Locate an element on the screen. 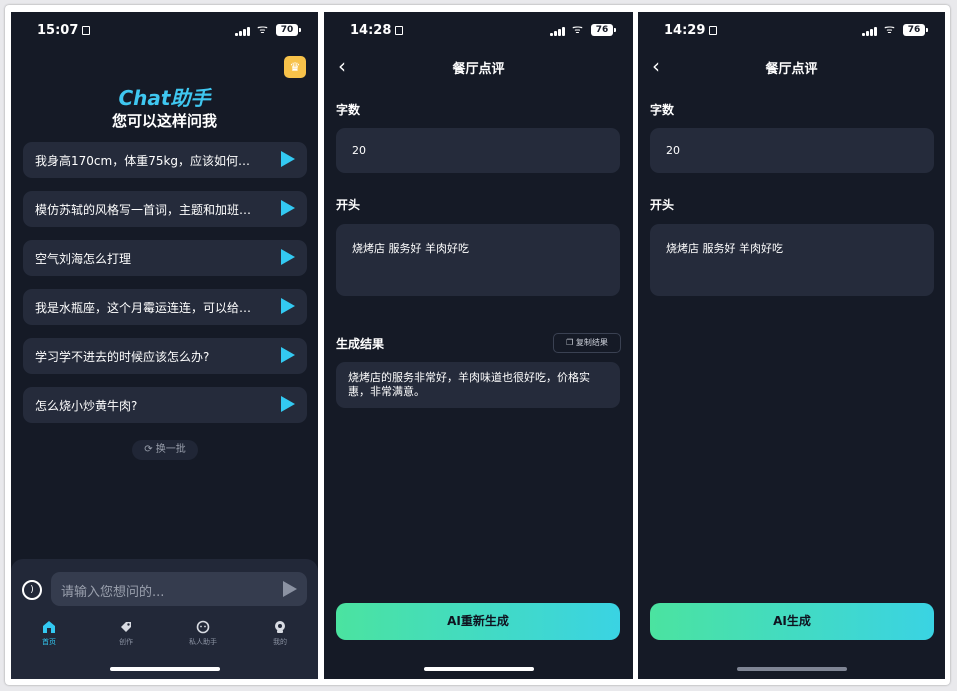  suggested-question: 学习学不进去的时候应该怎么办? is located at coordinates (165, 356).